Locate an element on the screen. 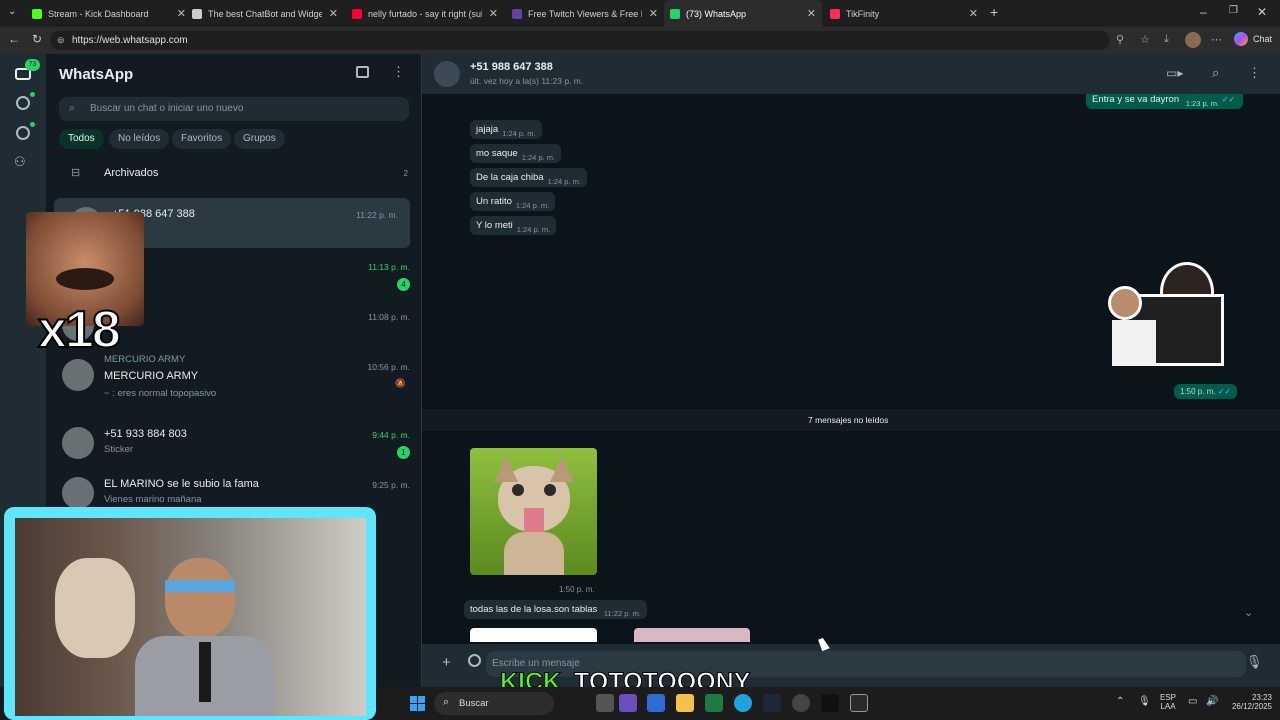 The height and width of the screenshot is (720, 1280). channels-dot is located at coordinates (32, 124).